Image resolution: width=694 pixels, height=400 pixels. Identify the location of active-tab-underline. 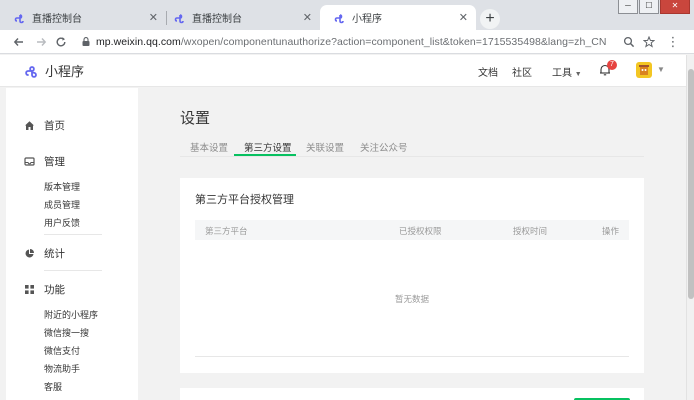
(265, 155).